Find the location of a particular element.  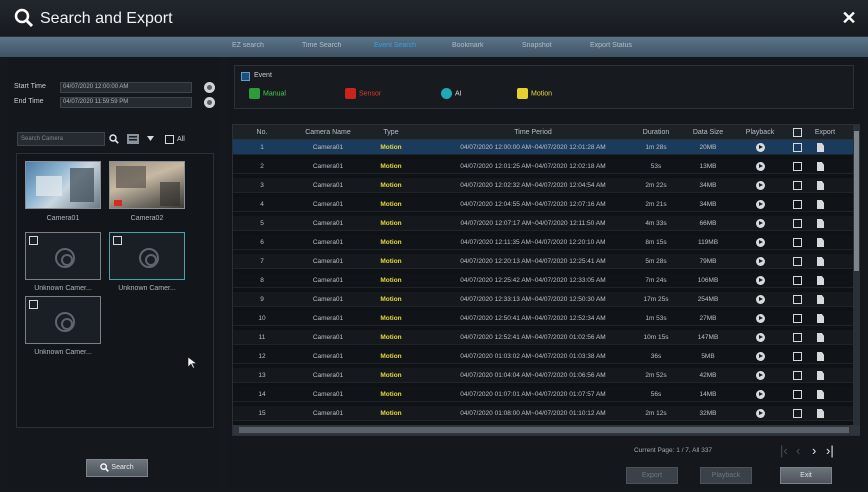

chevron-down-icon is located at coordinates (150, 138).